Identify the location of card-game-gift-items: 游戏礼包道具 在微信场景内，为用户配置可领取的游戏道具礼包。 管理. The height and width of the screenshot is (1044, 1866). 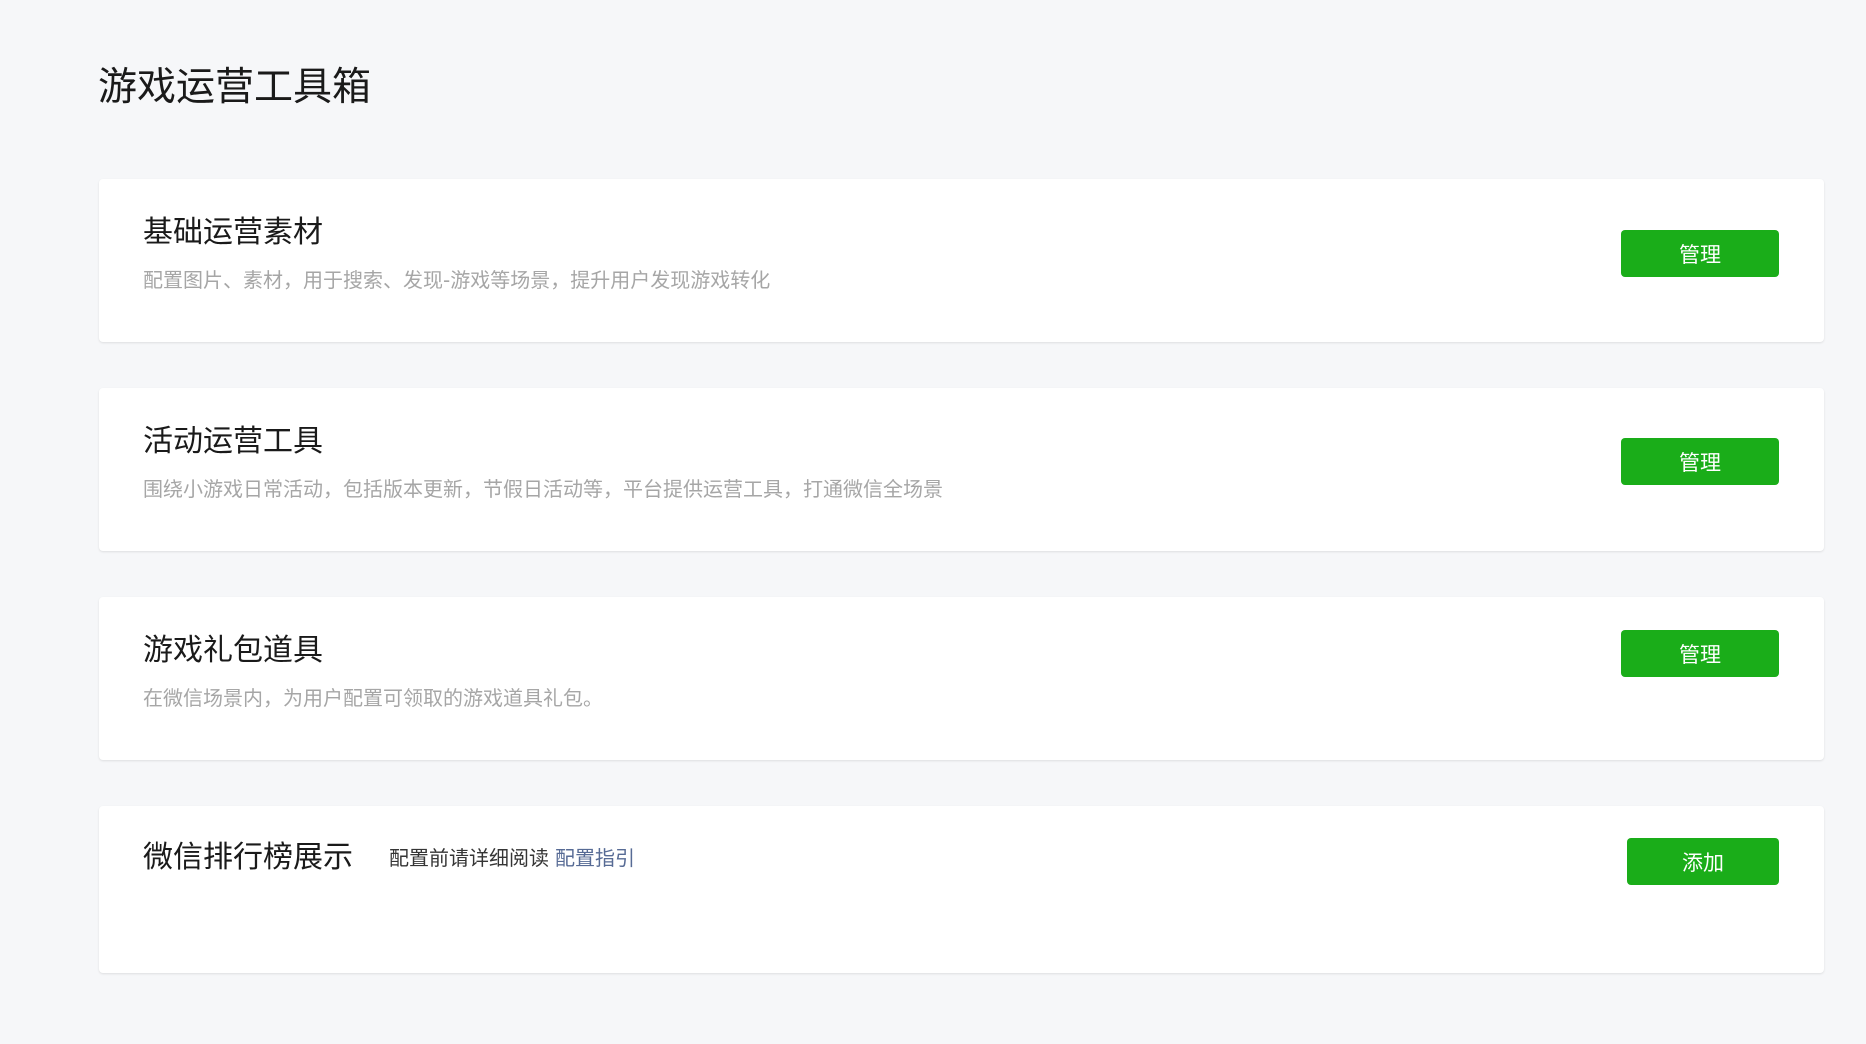
(961, 678).